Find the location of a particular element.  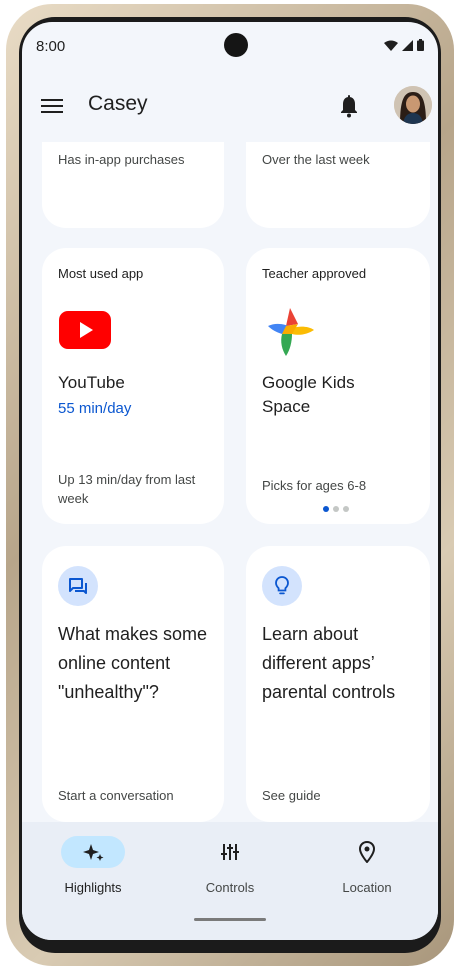

chat-icon-circle is located at coordinates (78, 586).